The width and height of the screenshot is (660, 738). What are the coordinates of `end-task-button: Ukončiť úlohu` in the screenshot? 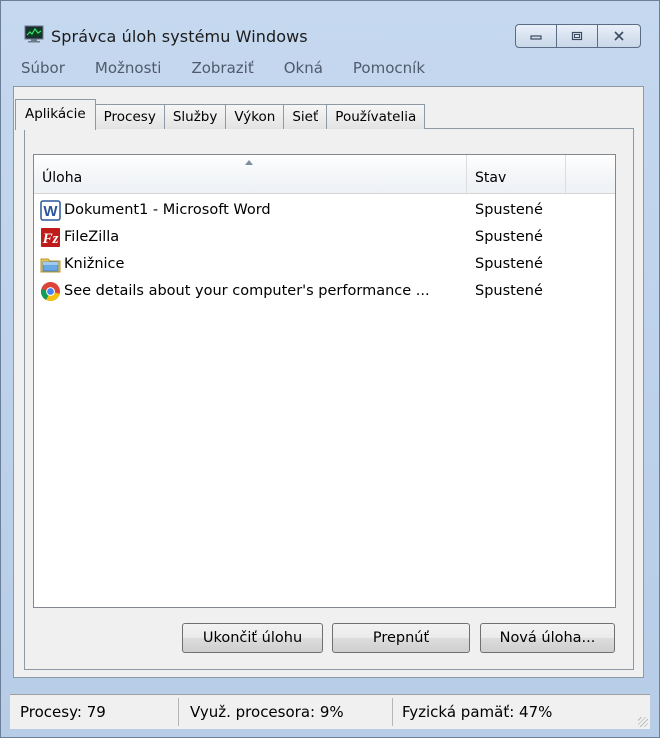 It's located at (252, 638).